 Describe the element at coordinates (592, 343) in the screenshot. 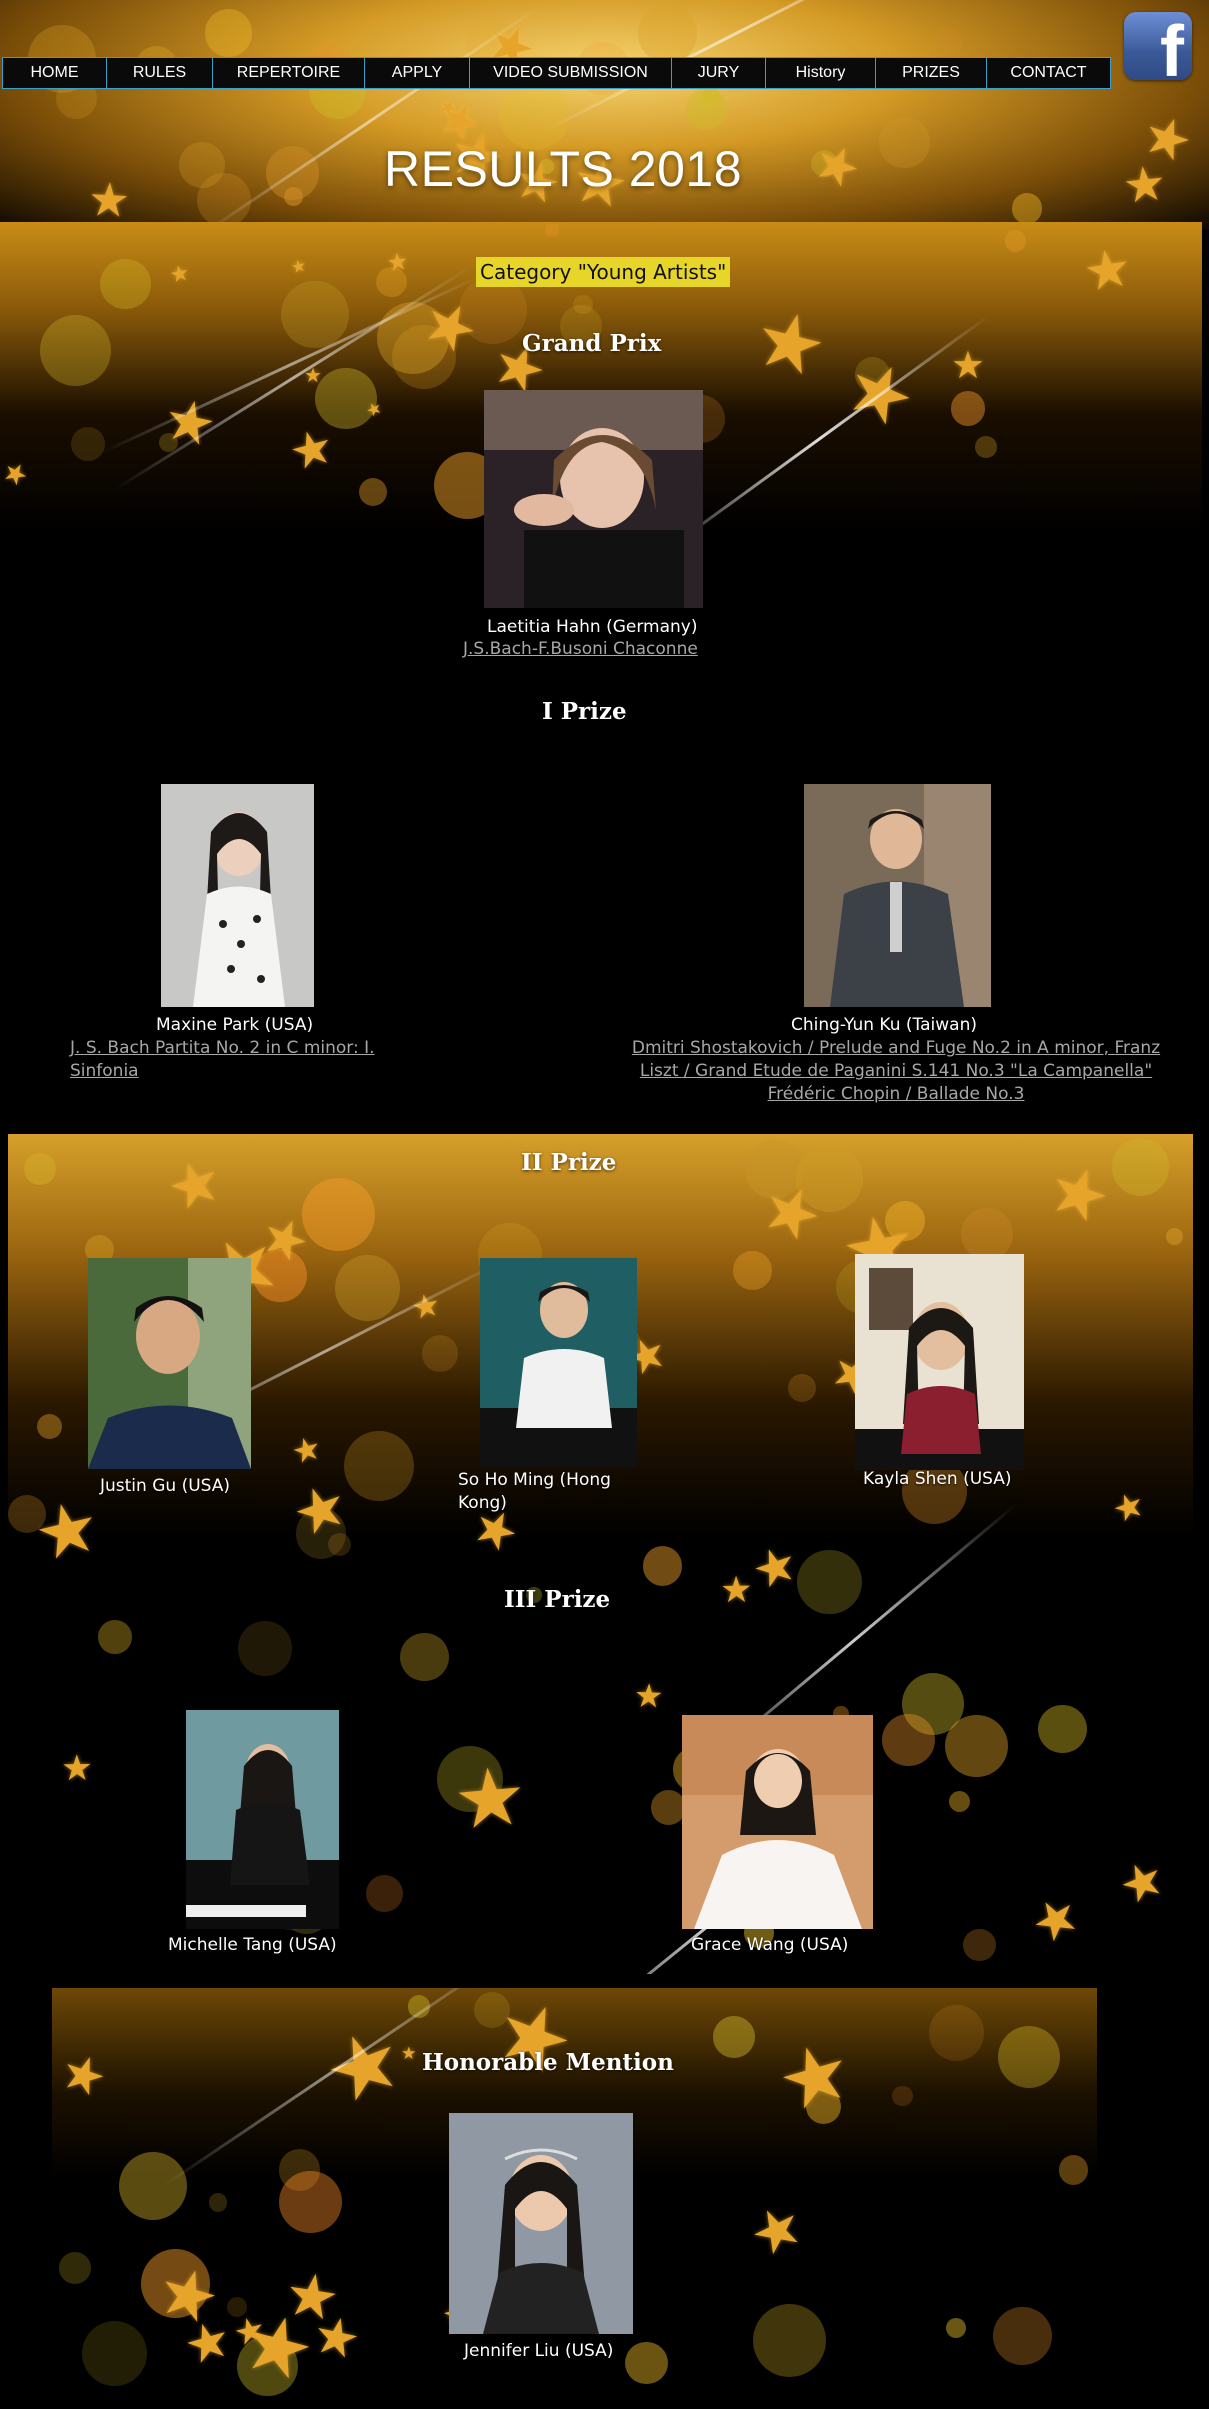

I see `grand-prix-heading: Grand Prix` at that location.